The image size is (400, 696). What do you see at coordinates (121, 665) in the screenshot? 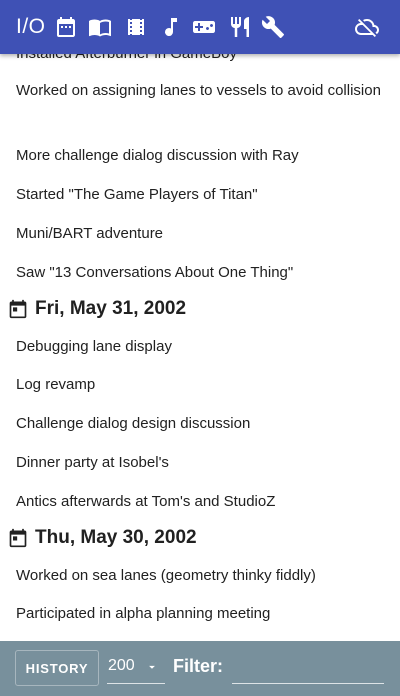
I see `count-value: 200` at bounding box center [121, 665].